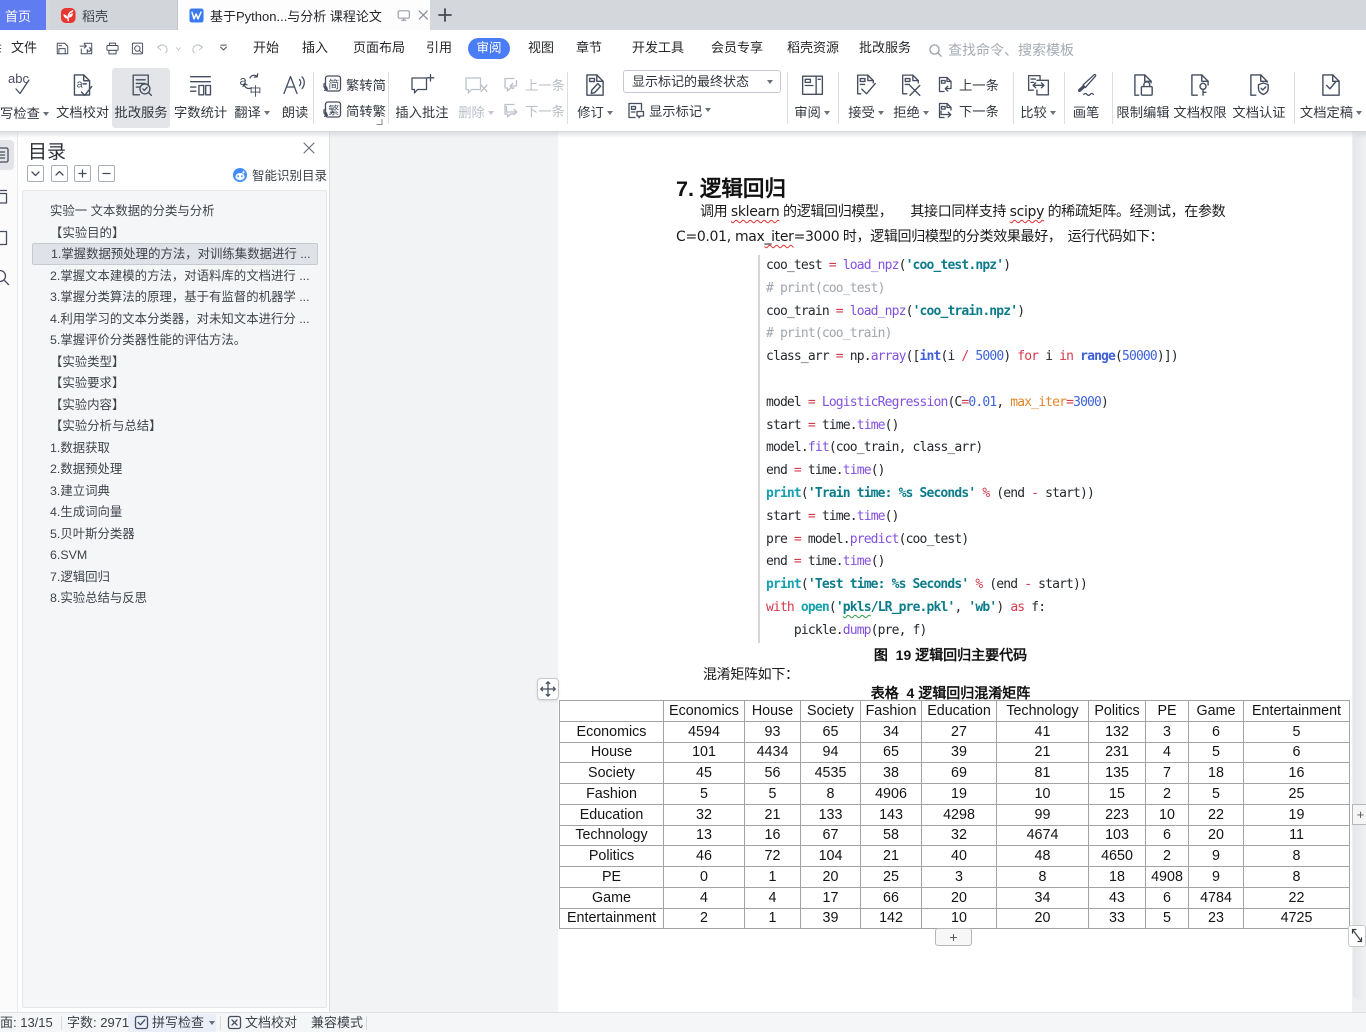  Describe the element at coordinates (704, 856) in the screenshot. I see `table-cell: 46` at that location.